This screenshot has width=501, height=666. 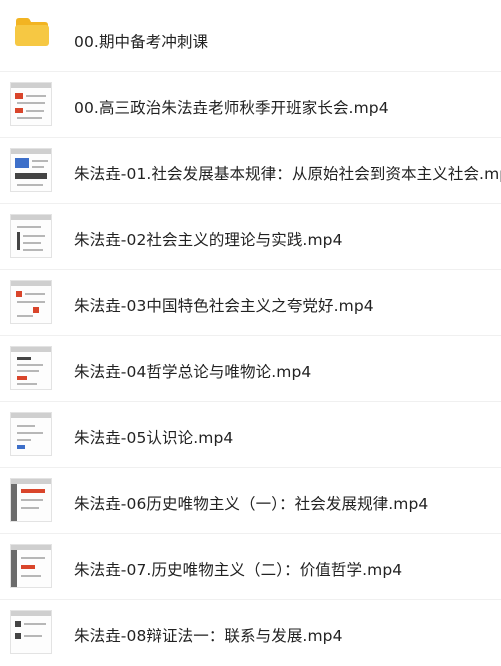 I want to click on list-item-video: 朱法垚-08辩证法一：联系与发展.mp4, so click(x=250, y=633).